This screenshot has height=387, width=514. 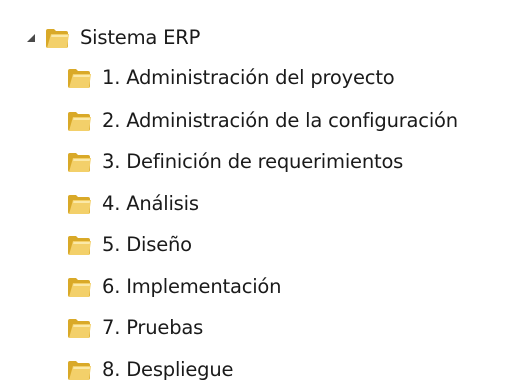 What do you see at coordinates (31, 38) in the screenshot?
I see `expanded-triangle-icon` at bounding box center [31, 38].